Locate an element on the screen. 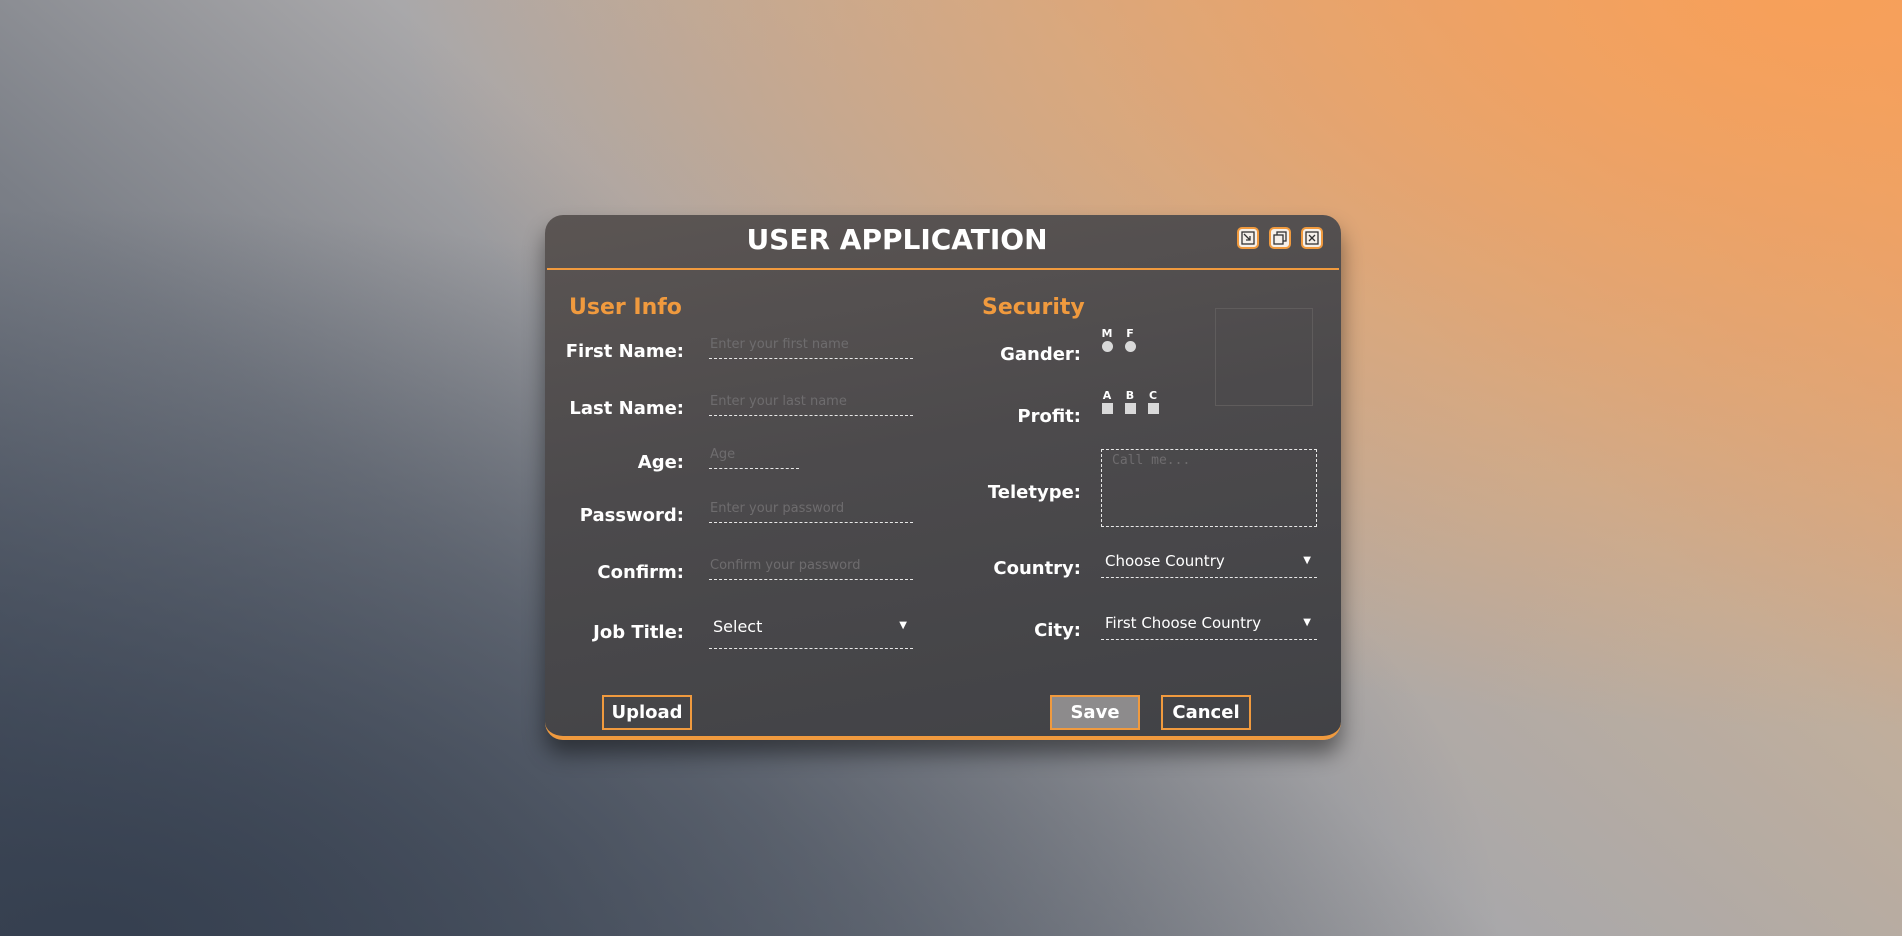 This screenshot has width=1902, height=936. security-heading: Security is located at coordinates (1033, 307).